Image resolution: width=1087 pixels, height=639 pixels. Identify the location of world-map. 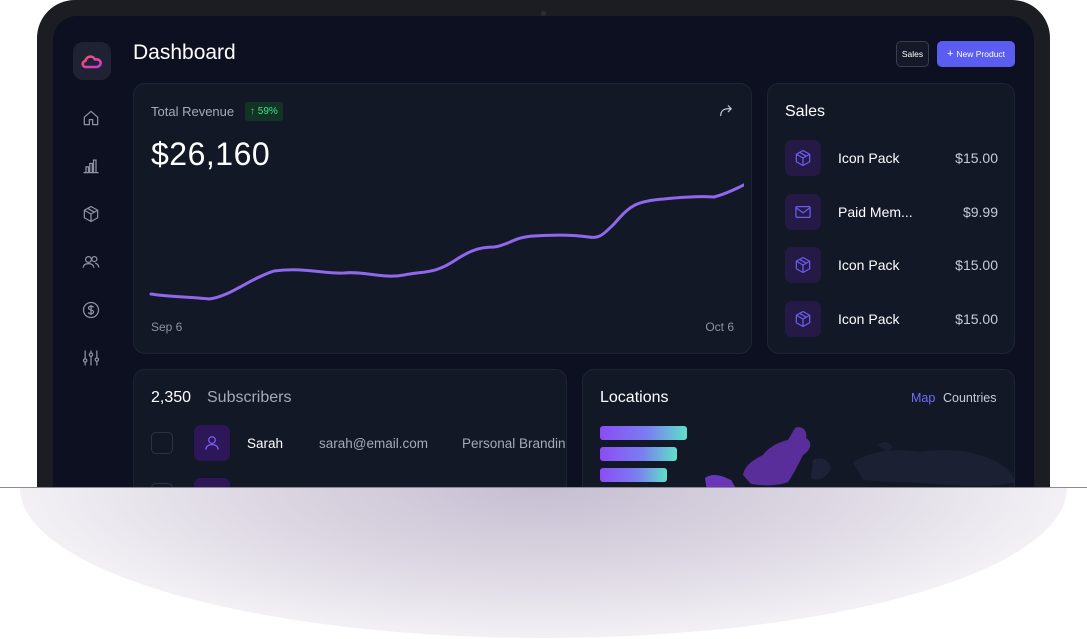
(859, 457).